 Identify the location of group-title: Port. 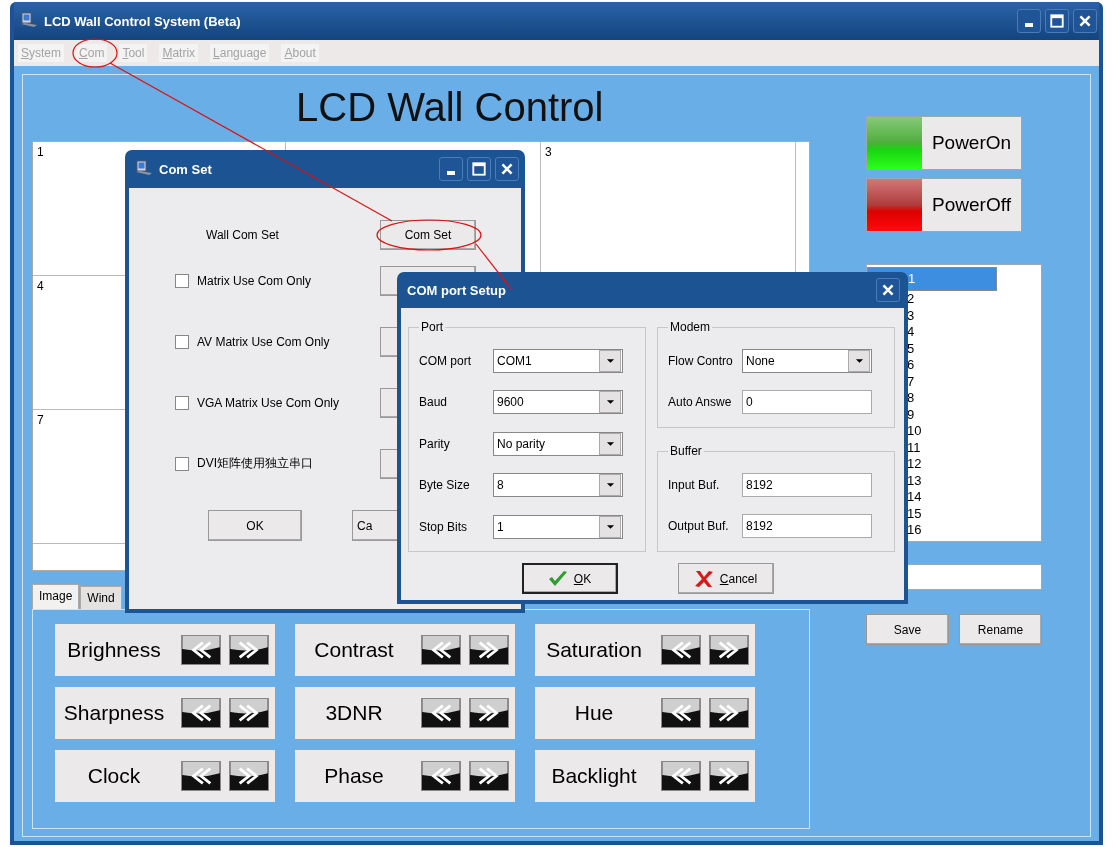
(432, 327).